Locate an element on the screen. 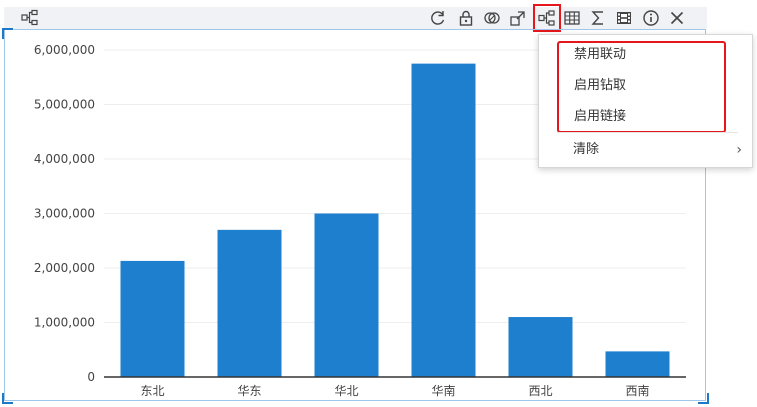  menu-separator is located at coordinates (647, 132).